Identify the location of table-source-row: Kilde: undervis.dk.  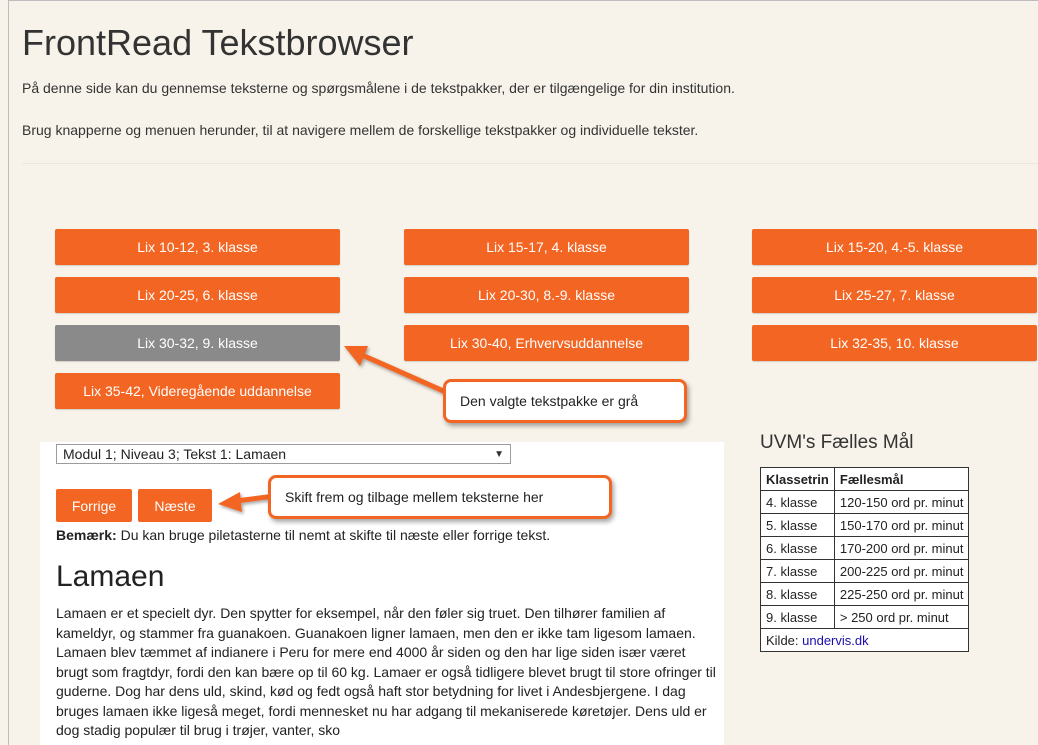
(864, 640).